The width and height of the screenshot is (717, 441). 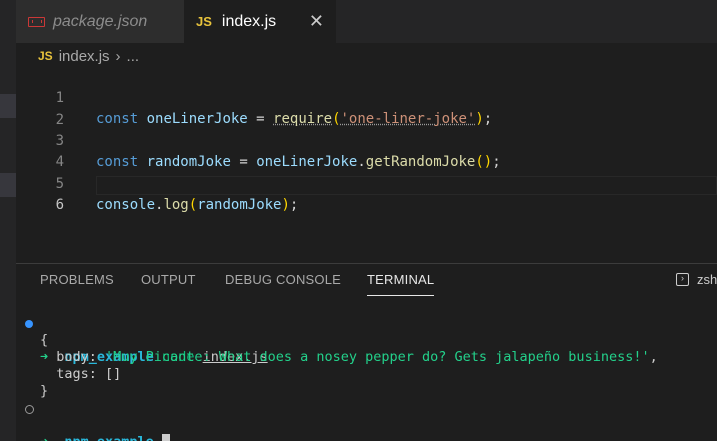 What do you see at coordinates (81, 374) in the screenshot?
I see `terminal-line: tags: []` at bounding box center [81, 374].